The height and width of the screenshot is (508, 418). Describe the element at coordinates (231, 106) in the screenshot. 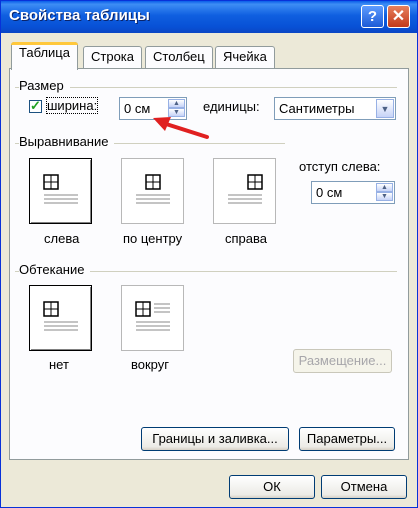

I see `units-label: единицы:` at that location.